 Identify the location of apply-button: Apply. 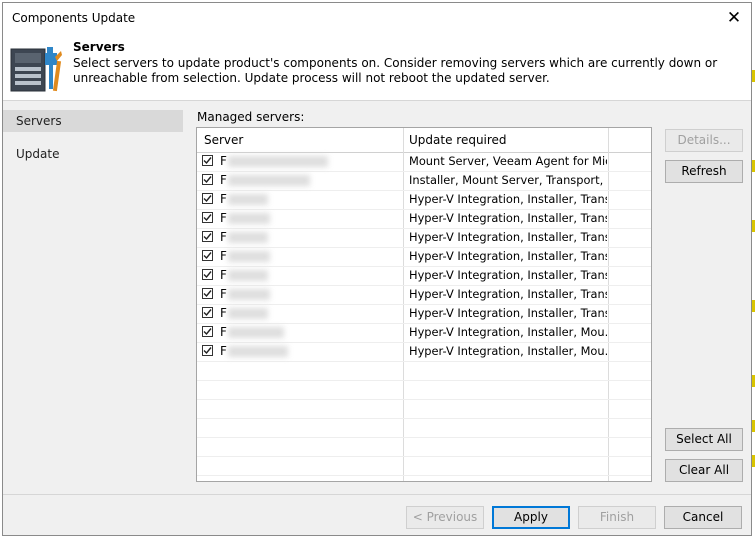
(531, 517).